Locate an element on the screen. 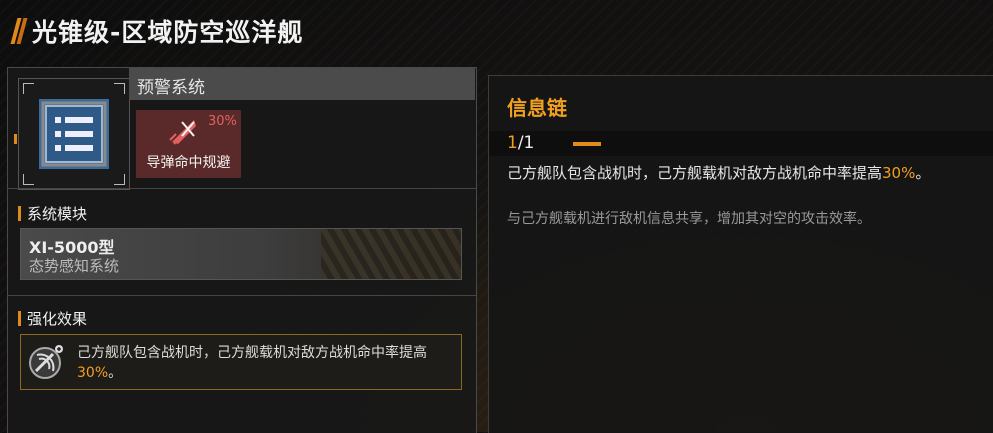 Image resolution: width=993 pixels, height=433 pixels. module-card: XI-5000型 态势感知系统 is located at coordinates (241, 254).